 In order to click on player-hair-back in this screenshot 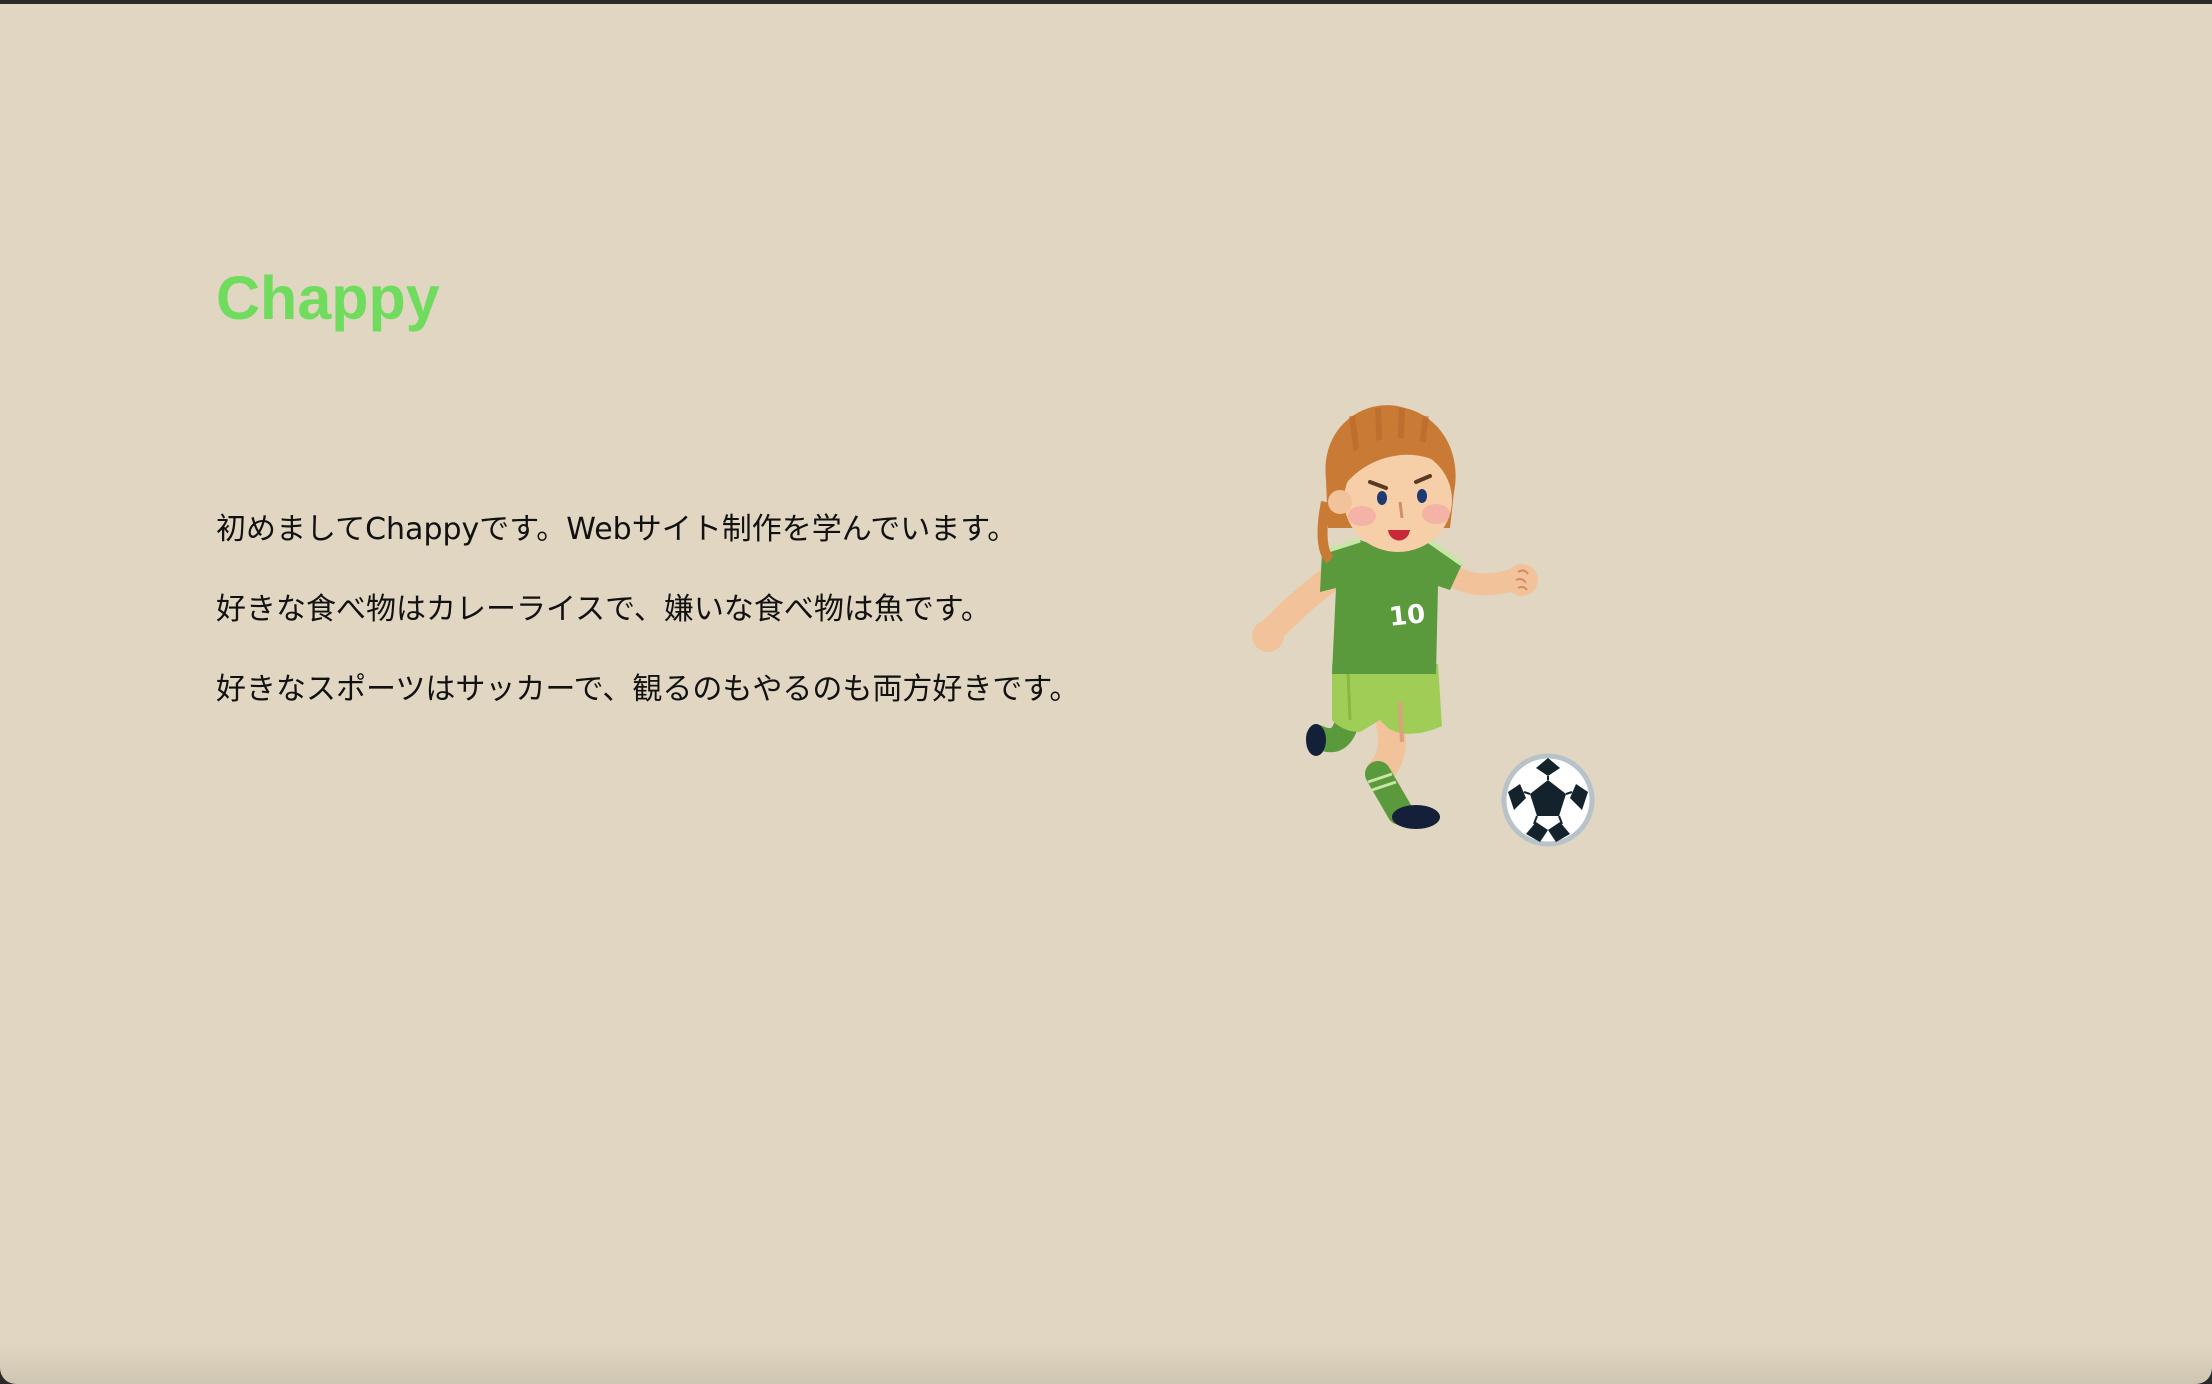, I will do `click(1325, 532)`.